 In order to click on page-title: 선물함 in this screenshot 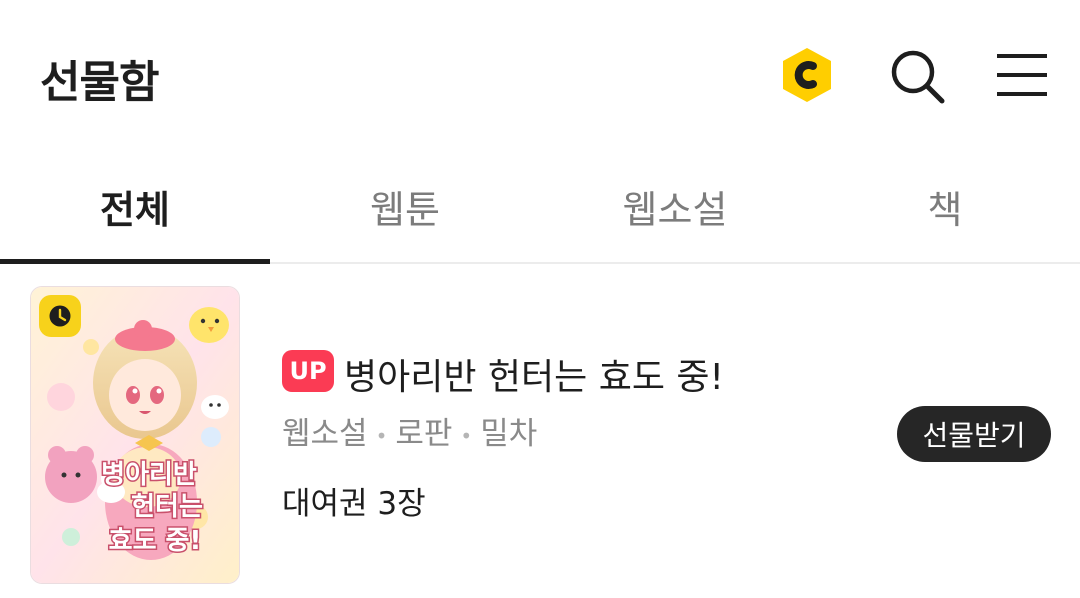, I will do `click(99, 82)`.